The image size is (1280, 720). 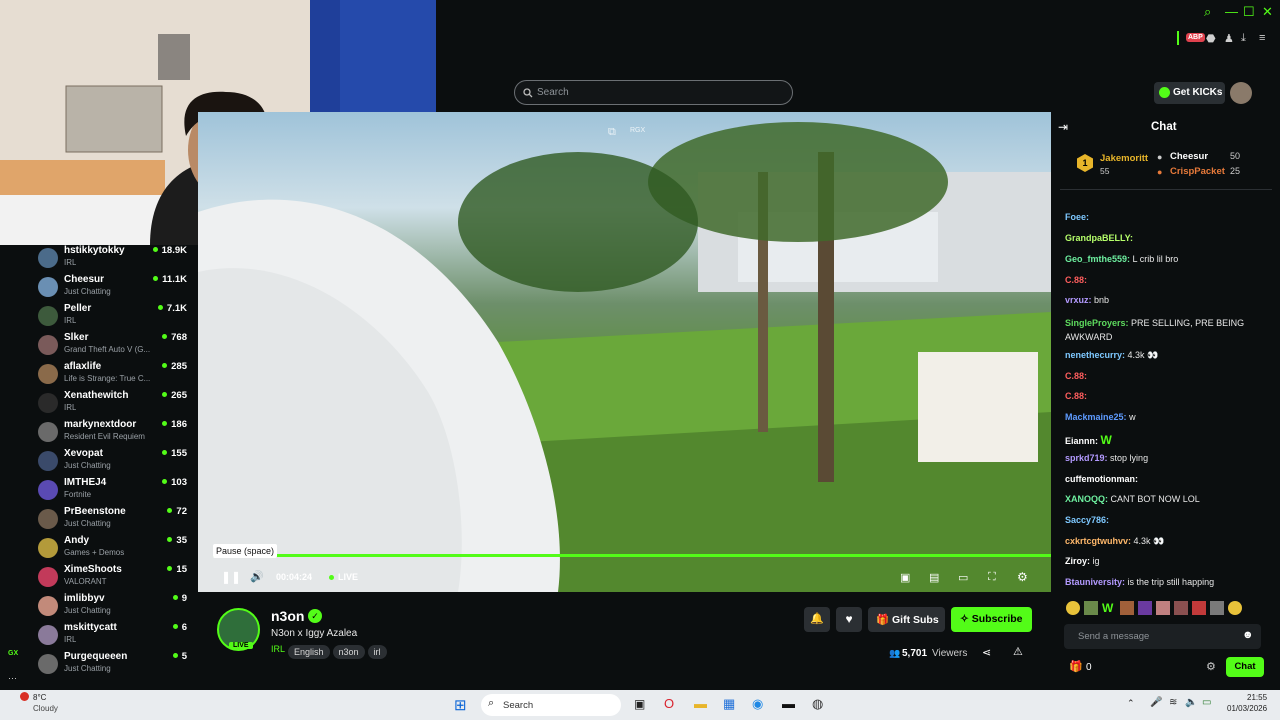 I want to click on user-avatar, so click(x=1241, y=93).